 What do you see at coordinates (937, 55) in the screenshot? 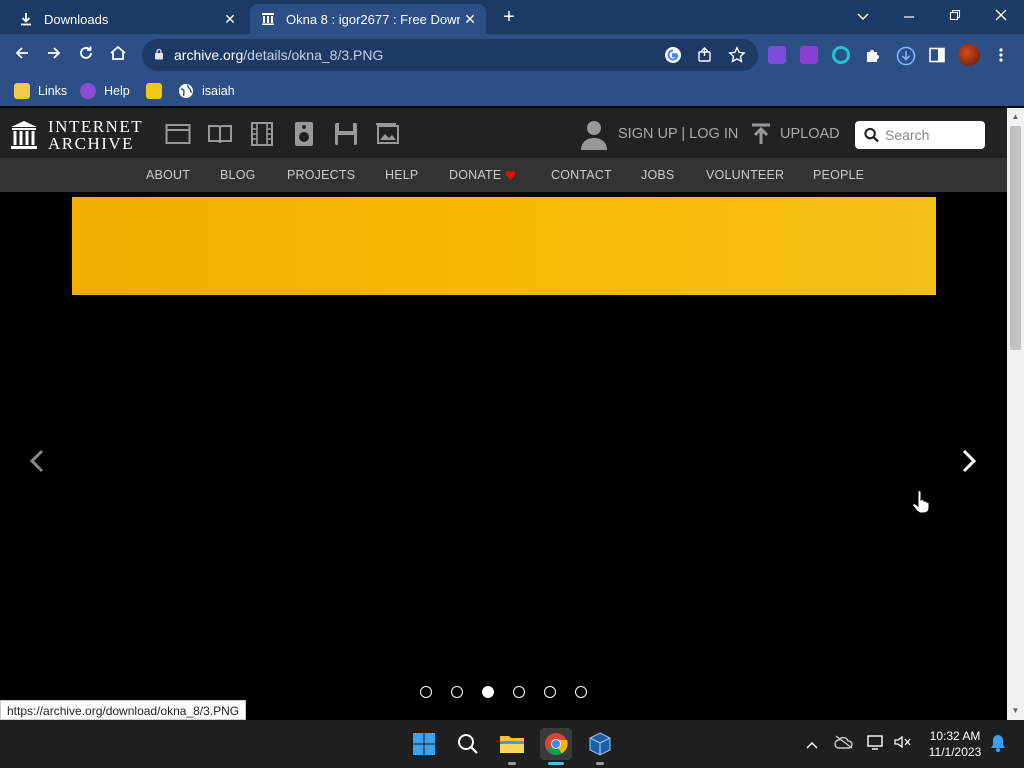
I see `side-panel-icon` at bounding box center [937, 55].